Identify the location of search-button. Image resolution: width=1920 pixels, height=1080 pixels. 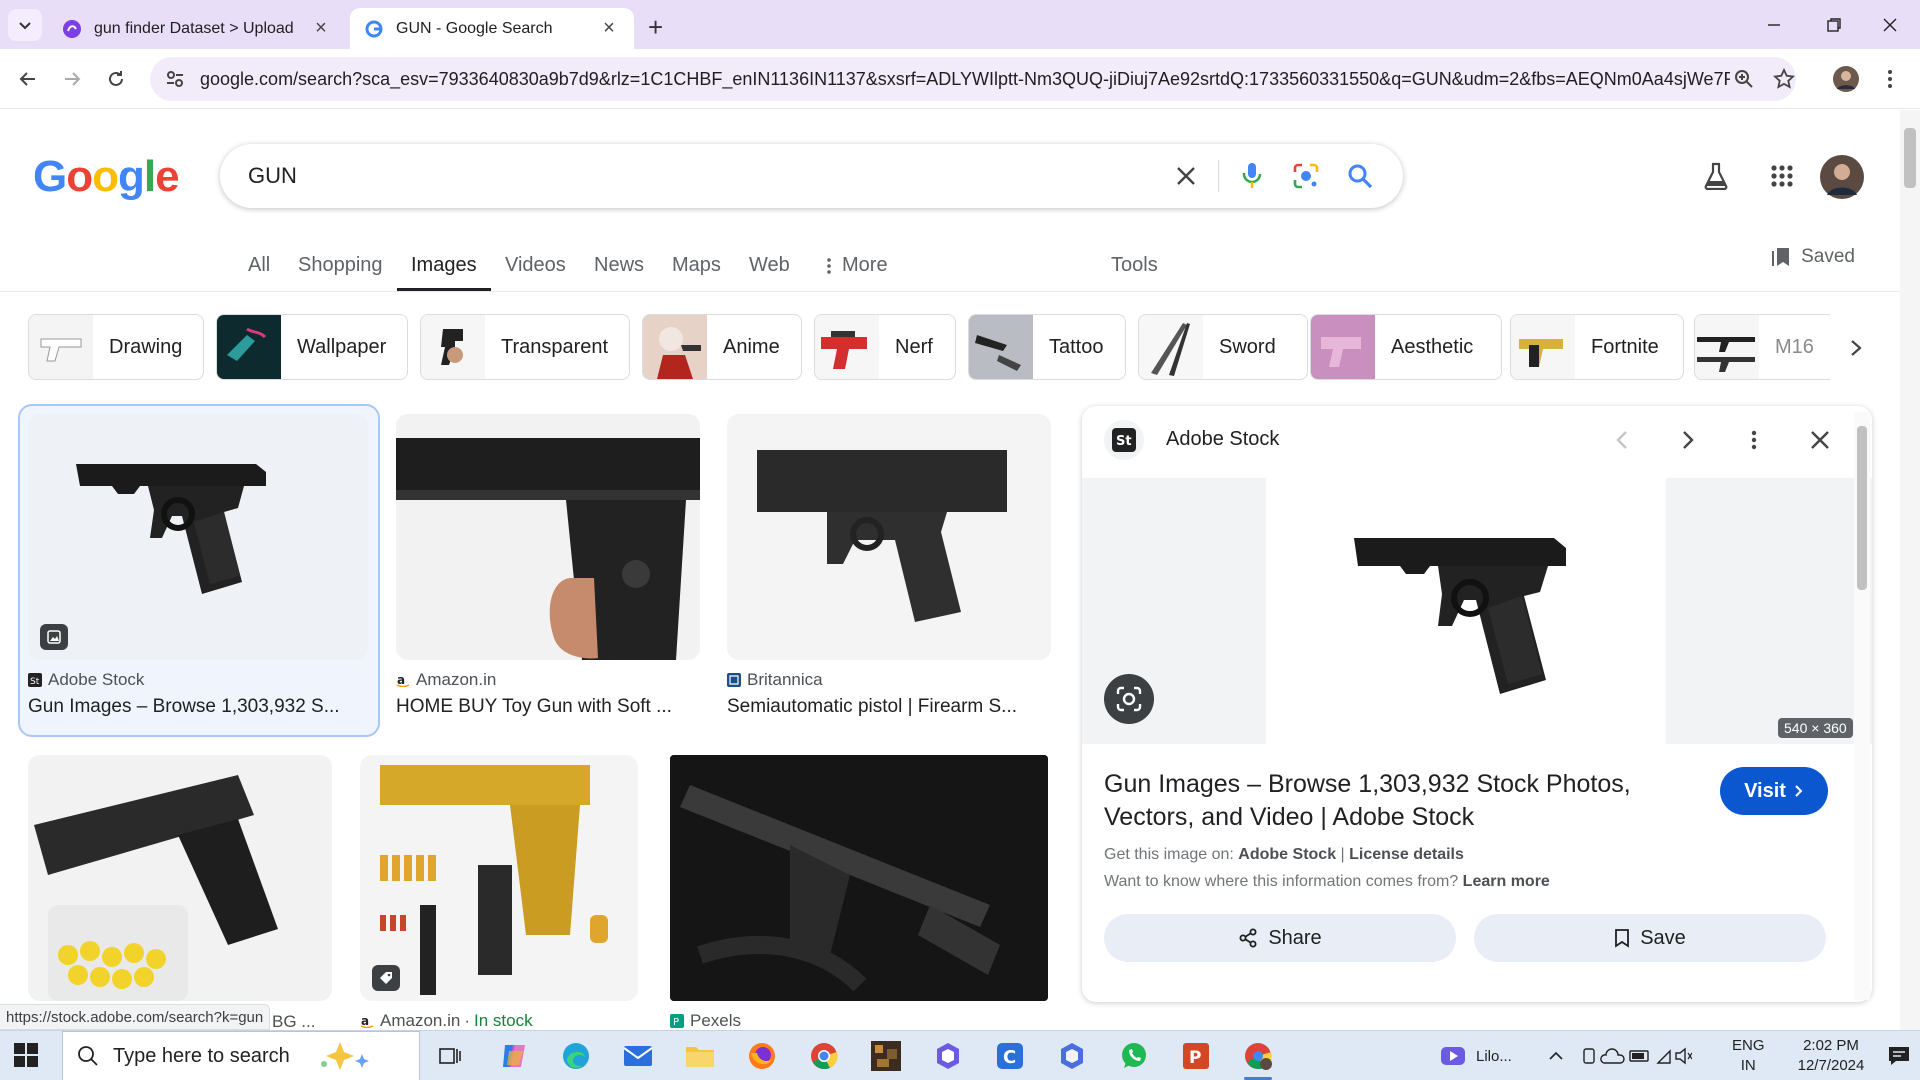
(1360, 176).